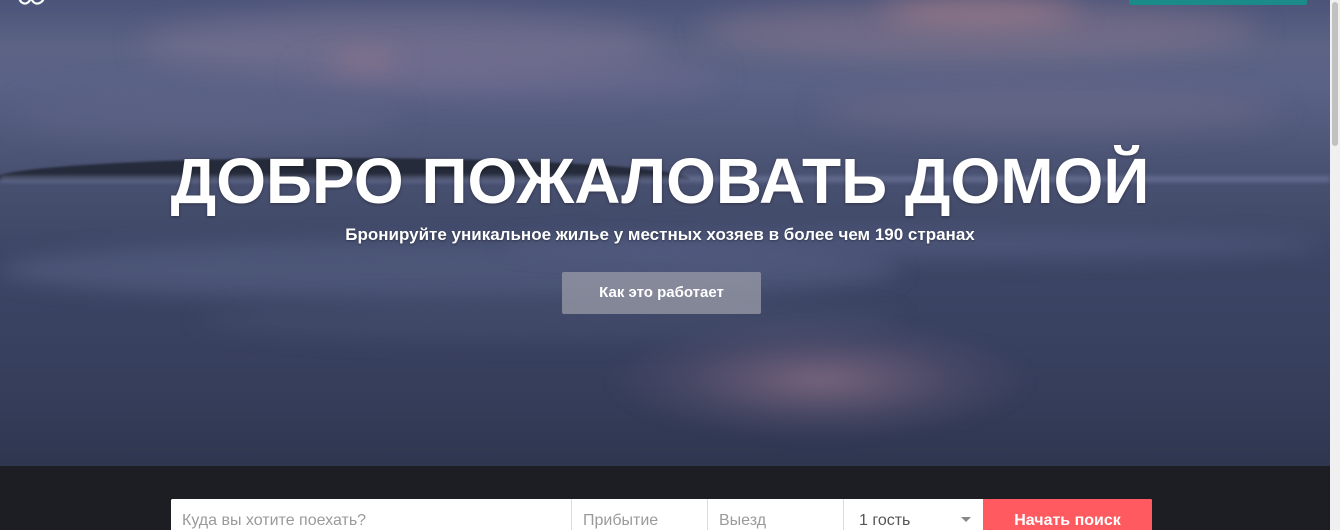 The height and width of the screenshot is (530, 1340). I want to click on destination-input, so click(371, 514).